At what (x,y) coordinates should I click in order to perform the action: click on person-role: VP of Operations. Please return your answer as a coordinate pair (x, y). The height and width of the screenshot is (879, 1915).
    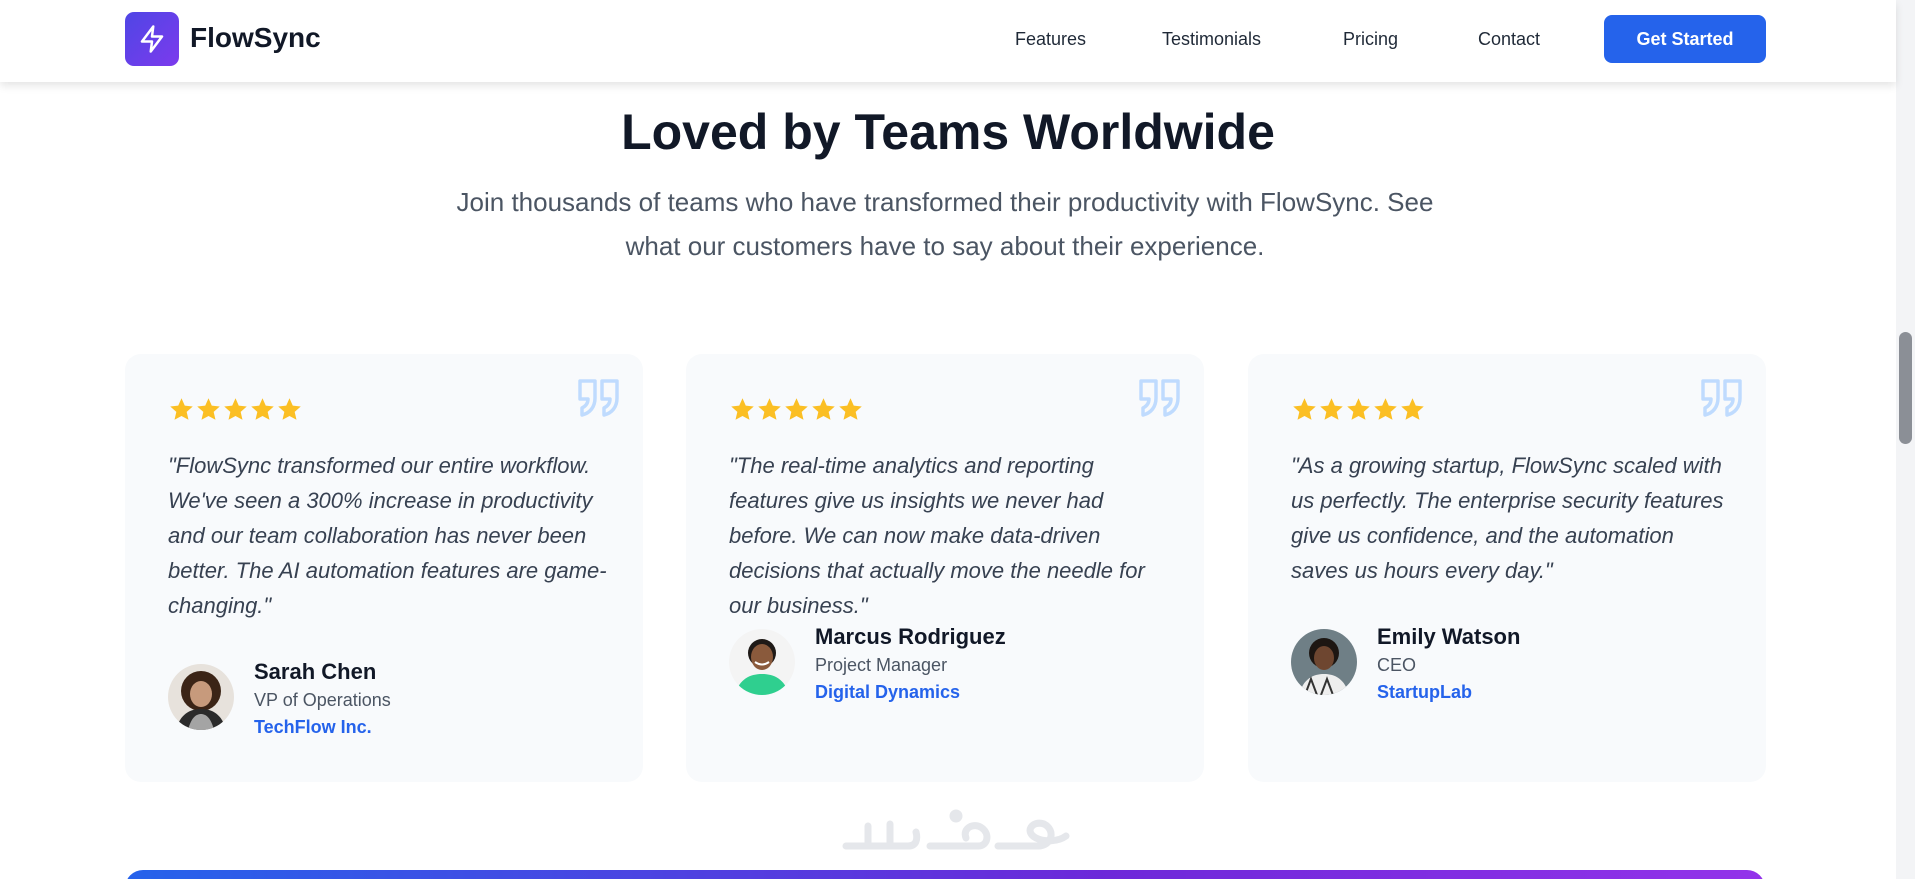
    Looking at the image, I should click on (322, 700).